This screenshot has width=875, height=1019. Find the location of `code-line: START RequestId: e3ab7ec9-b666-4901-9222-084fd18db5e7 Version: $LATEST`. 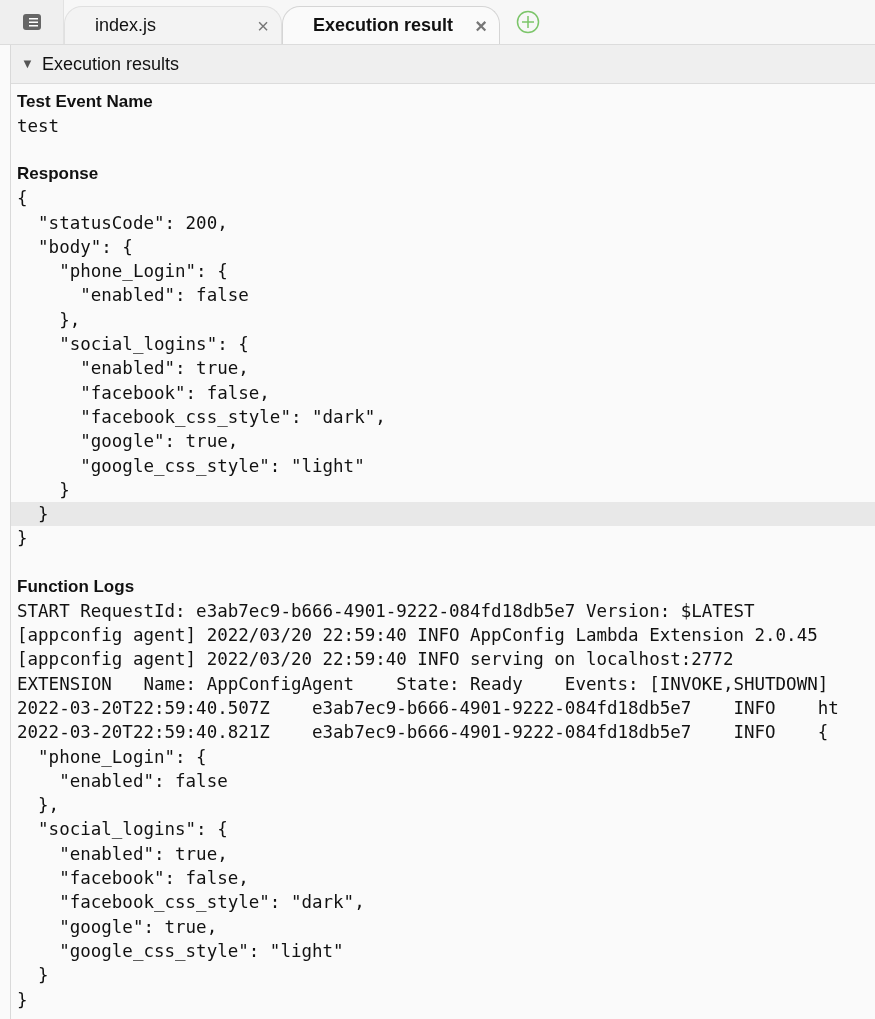

code-line: START RequestId: e3ab7ec9-b666-4901-9222-084fd18db5e7 Version: $LATEST is located at coordinates (386, 611).